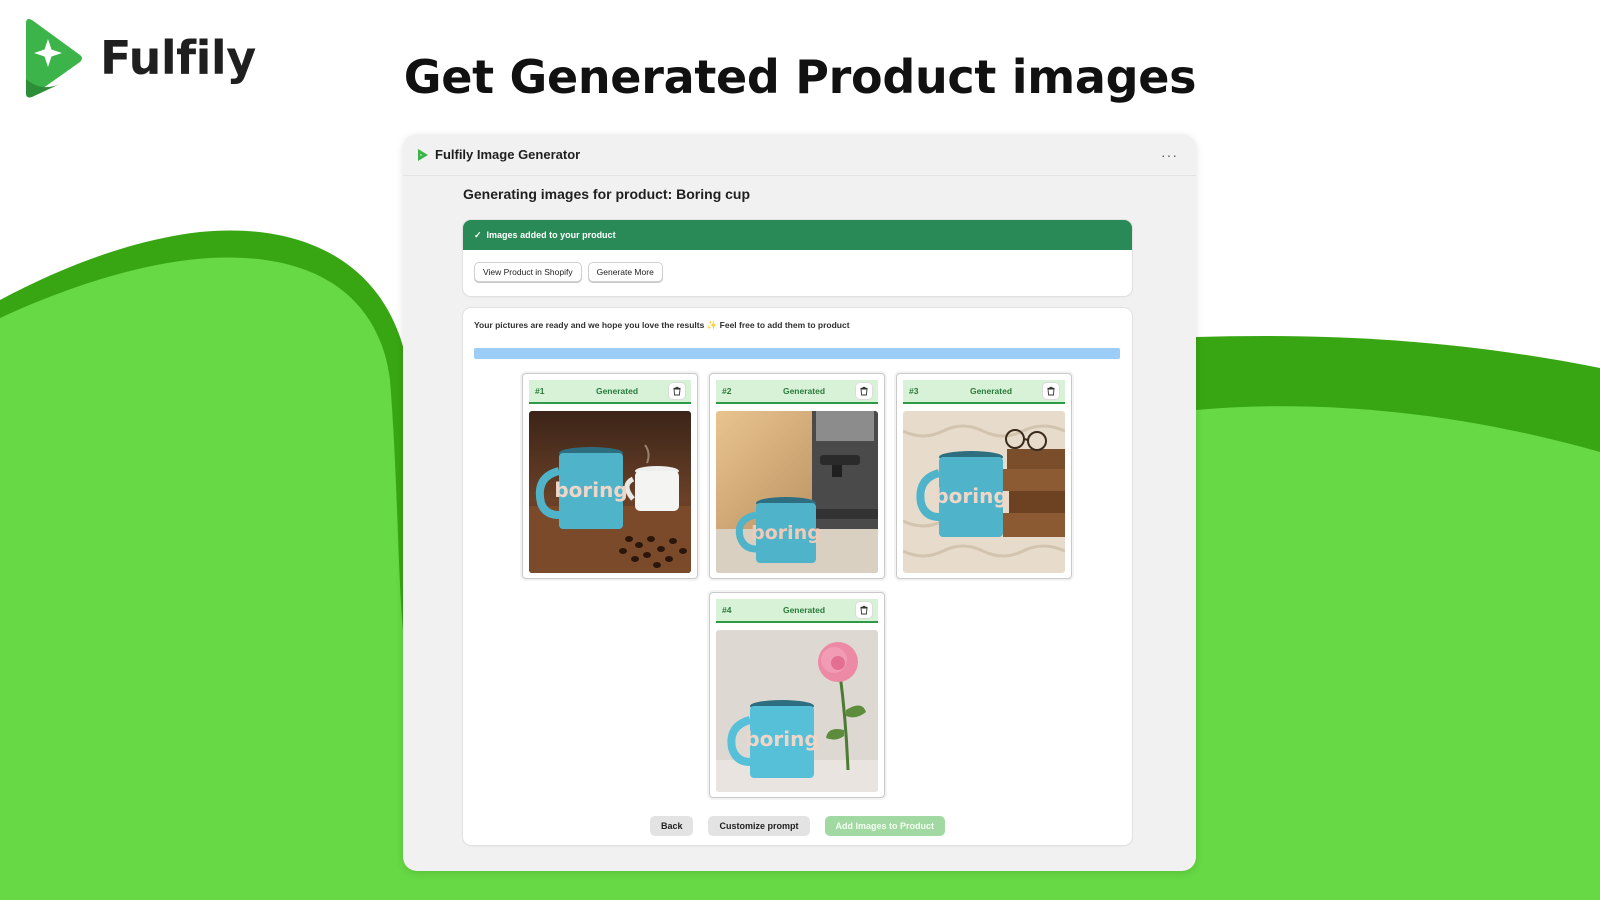 The image size is (1600, 900). I want to click on app-logo-icon, so click(423, 154).